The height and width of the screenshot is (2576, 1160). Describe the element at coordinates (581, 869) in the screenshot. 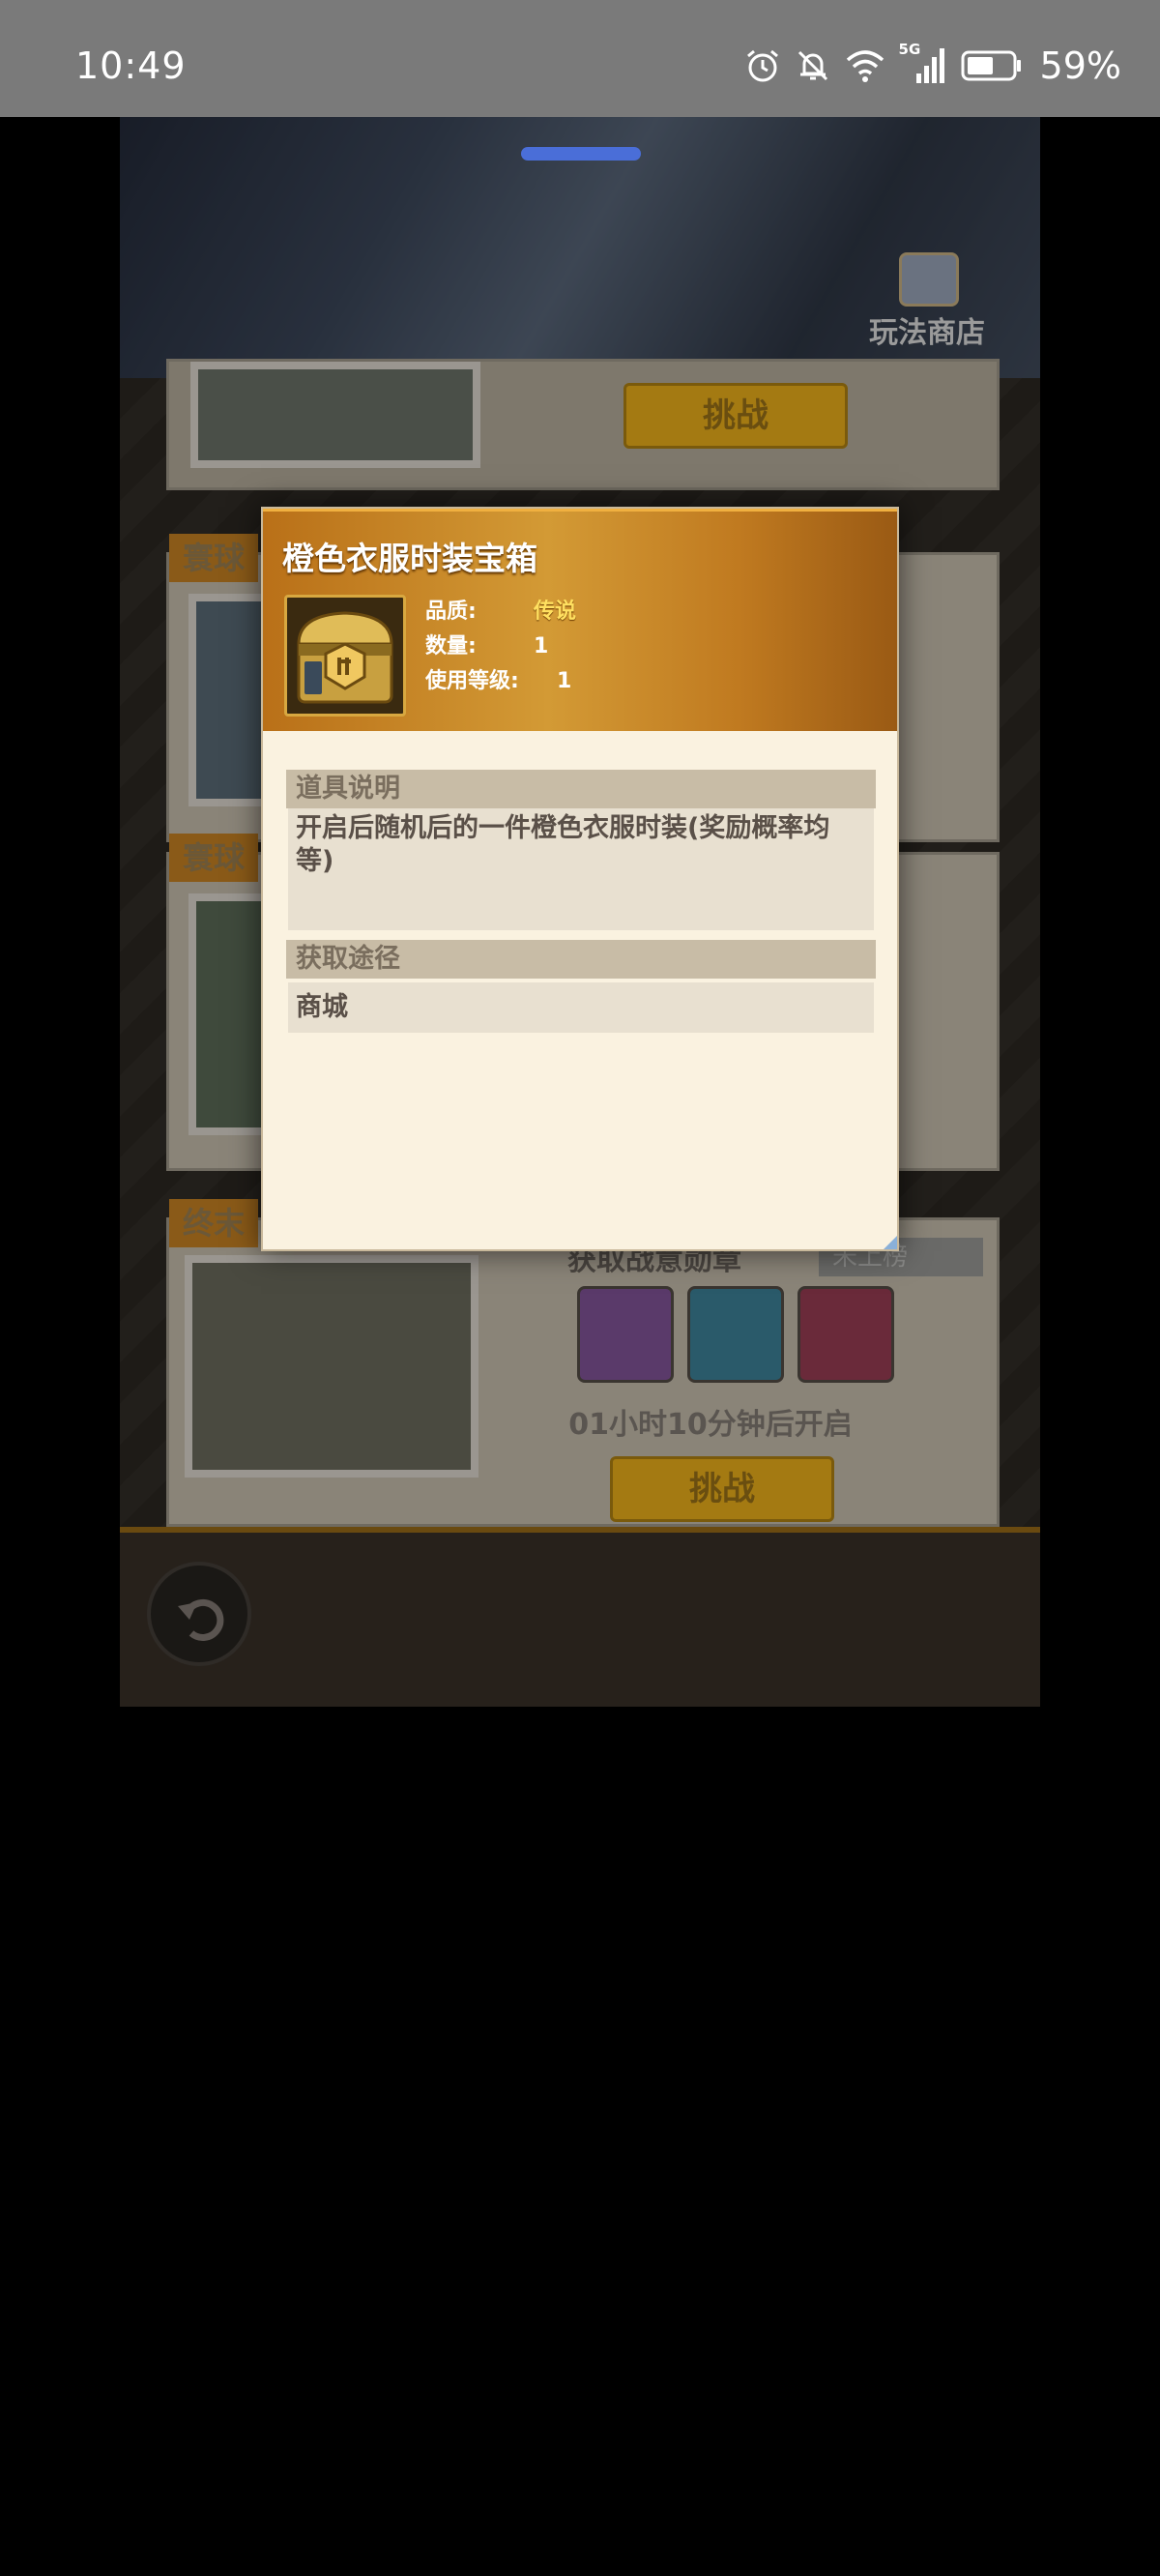

I see `description-text: 开启后随机后的一件橙色衣服时装(奖励概率均等)` at that location.